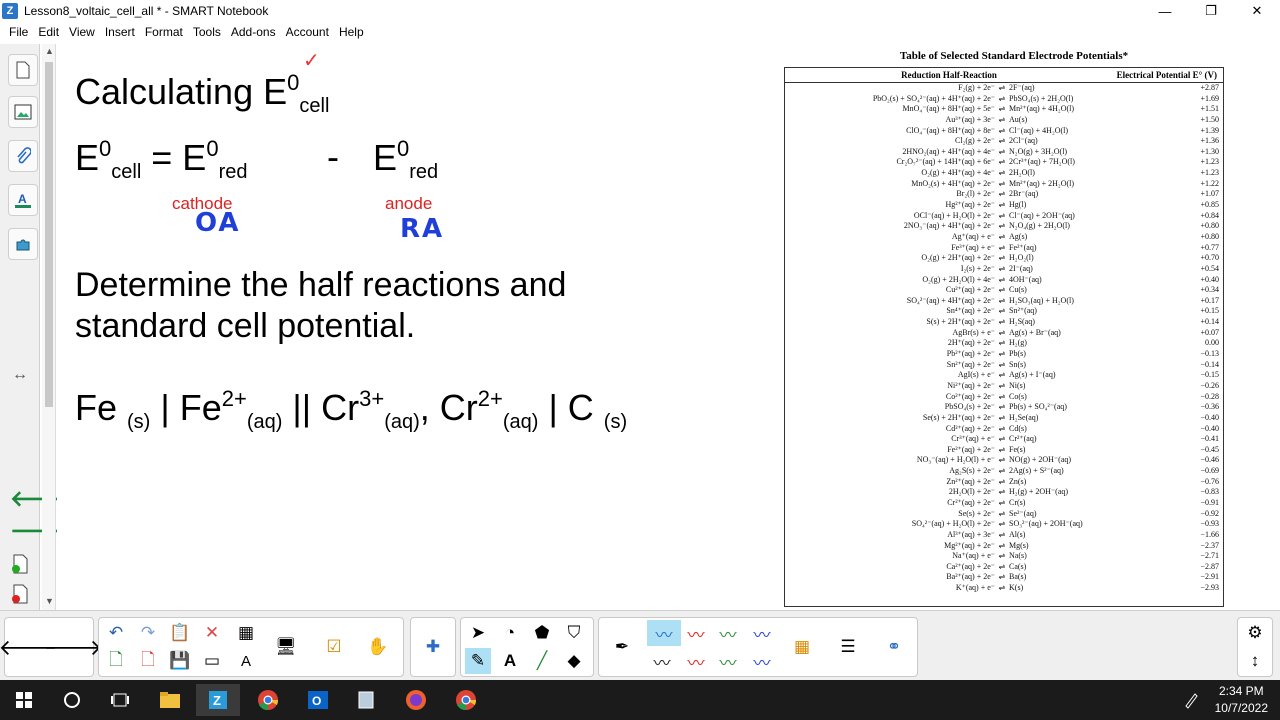  Describe the element at coordinates (1042, 183) in the screenshot. I see `product-cell: Mn²⁺(aq) + 2H₂O(l)` at that location.